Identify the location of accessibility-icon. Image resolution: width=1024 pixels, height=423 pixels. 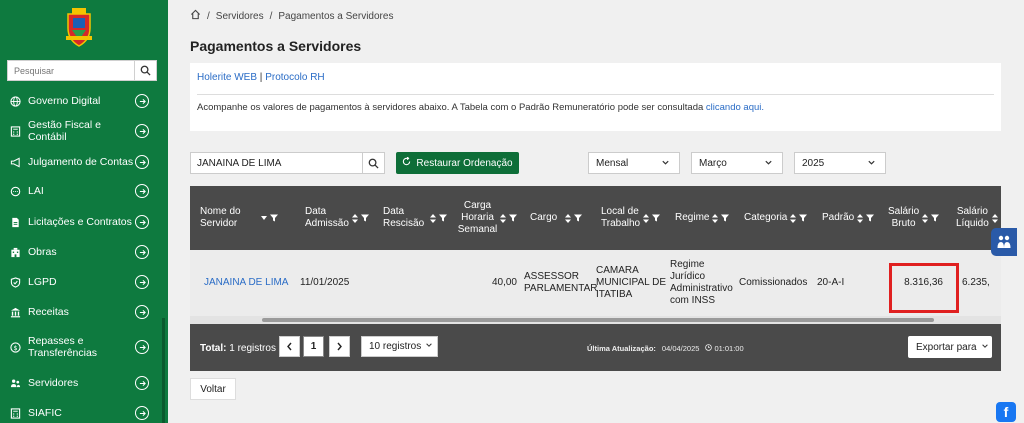
(1004, 242).